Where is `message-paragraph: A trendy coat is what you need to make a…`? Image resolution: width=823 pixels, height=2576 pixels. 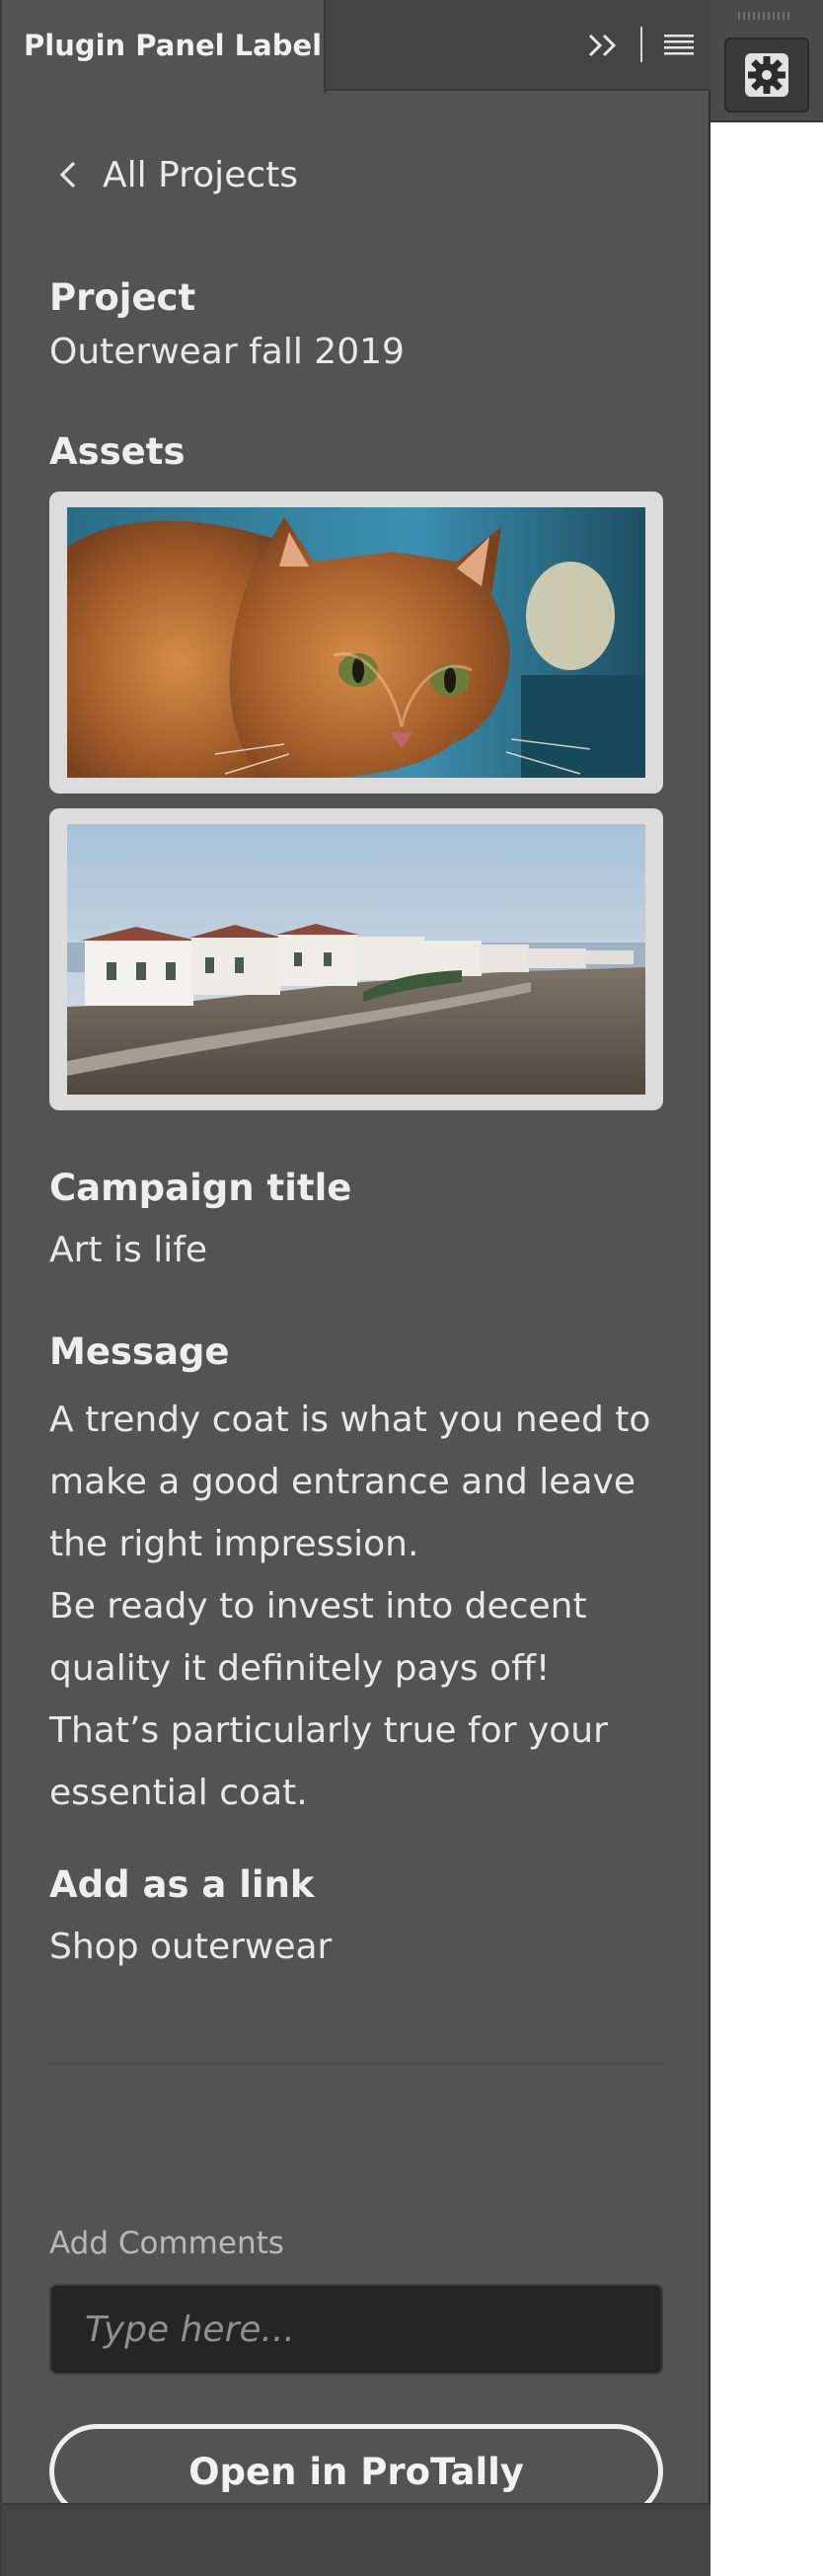
message-paragraph: A trendy coat is what you need to make a… is located at coordinates (350, 1482).